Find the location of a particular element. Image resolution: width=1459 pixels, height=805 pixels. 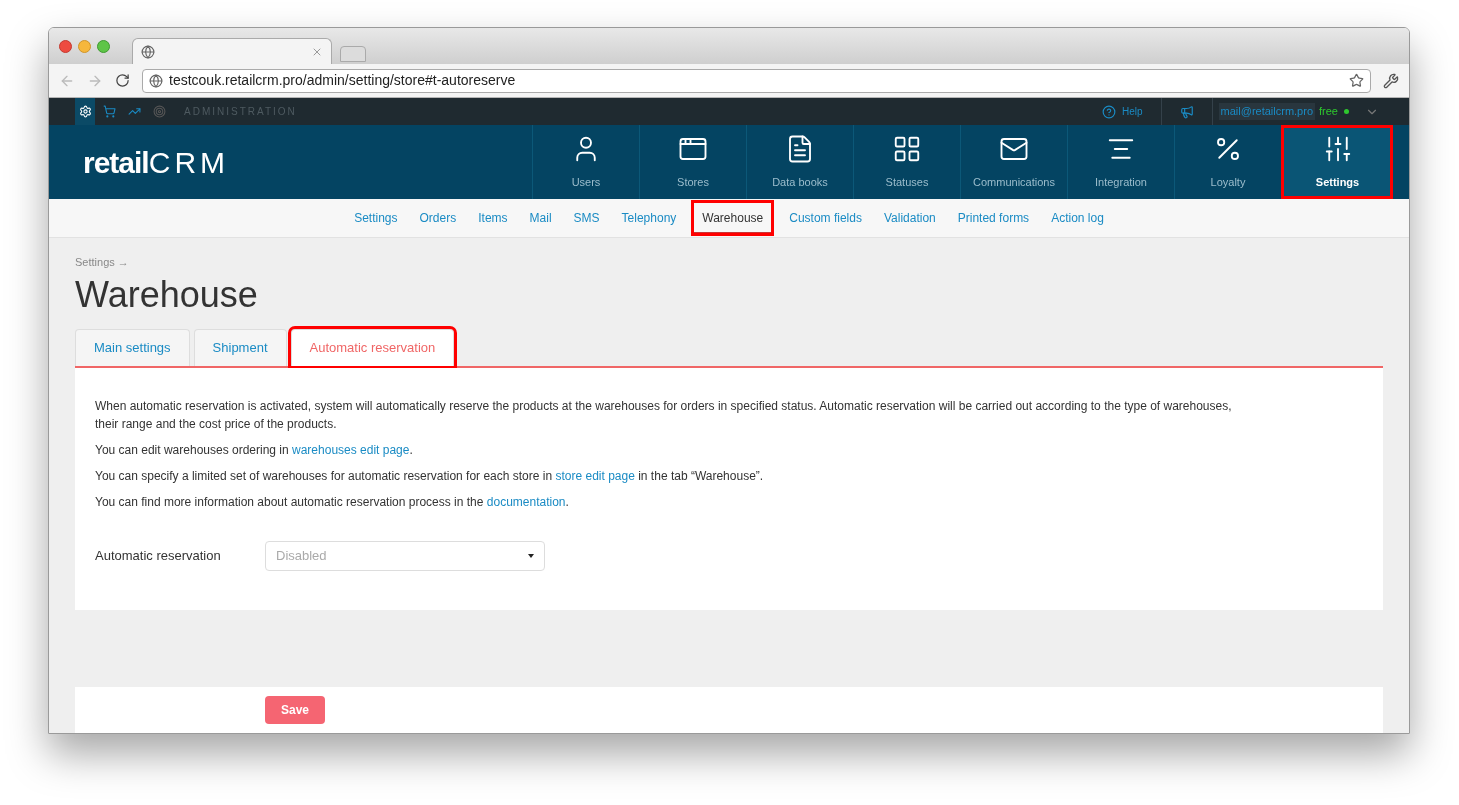

subnav-link: Printed forms is located at coordinates (993, 218).